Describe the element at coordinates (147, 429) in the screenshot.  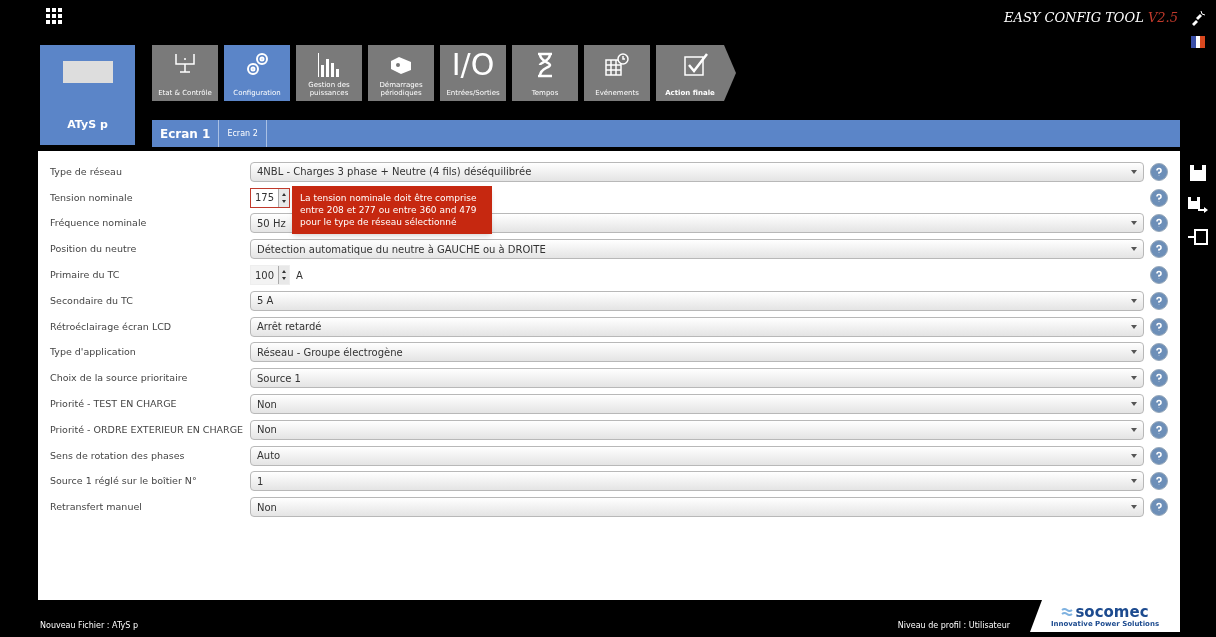
I see `field-label: Priorité - ORDRE EXTERIEUR EN CHARGE` at that location.